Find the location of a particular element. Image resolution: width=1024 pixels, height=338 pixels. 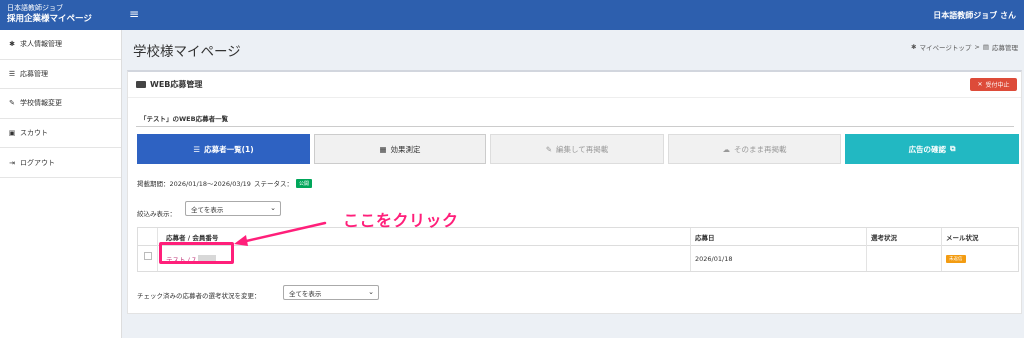

sidebar-item-school-info: ✎ 学校情報変更 is located at coordinates (60, 104).